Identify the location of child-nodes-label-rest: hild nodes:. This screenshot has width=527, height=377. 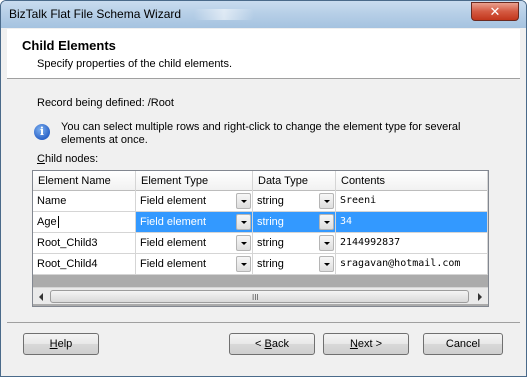
(71, 159).